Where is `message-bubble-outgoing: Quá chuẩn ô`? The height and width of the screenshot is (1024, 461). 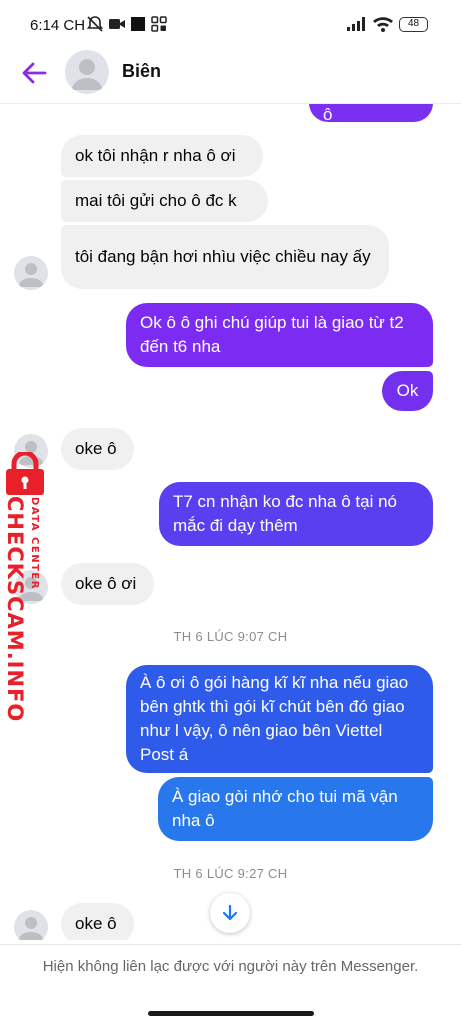
message-bubble-outgoing: Quá chuẩn ô is located at coordinates (371, 114).